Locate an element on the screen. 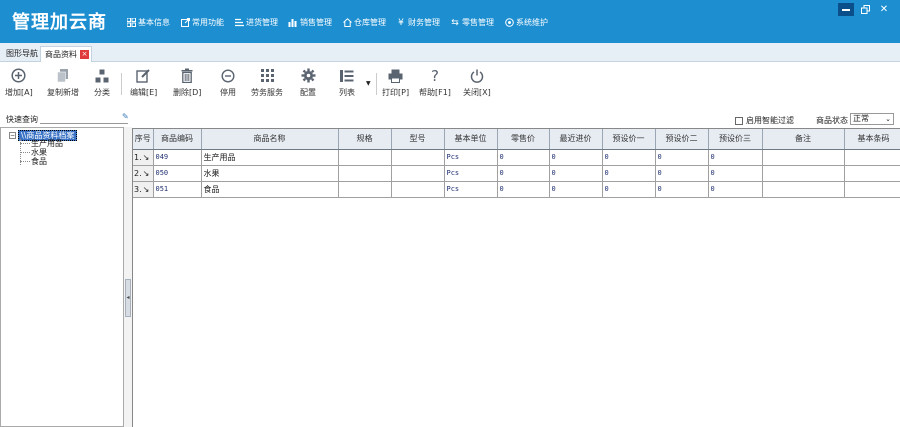 The width and height of the screenshot is (900, 427). list-view-button: 列表 is located at coordinates (347, 82).